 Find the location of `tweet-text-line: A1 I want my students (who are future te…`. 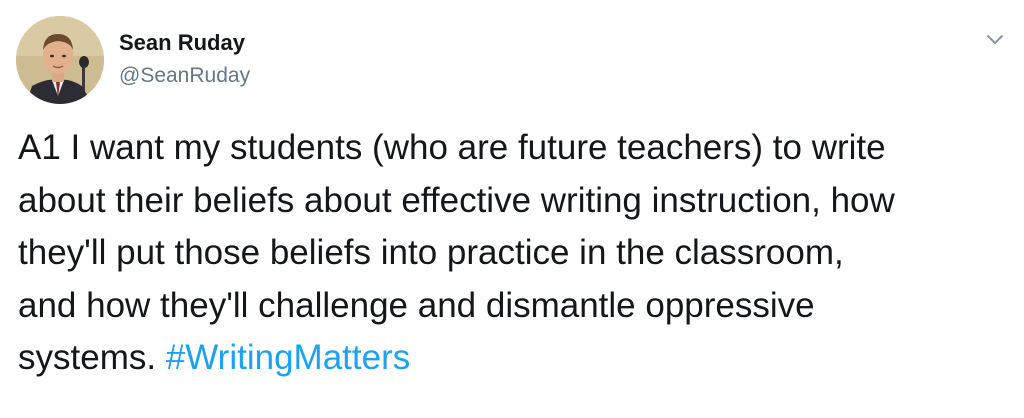

tweet-text-line: A1 I want my students (who are future te… is located at coordinates (452, 147).